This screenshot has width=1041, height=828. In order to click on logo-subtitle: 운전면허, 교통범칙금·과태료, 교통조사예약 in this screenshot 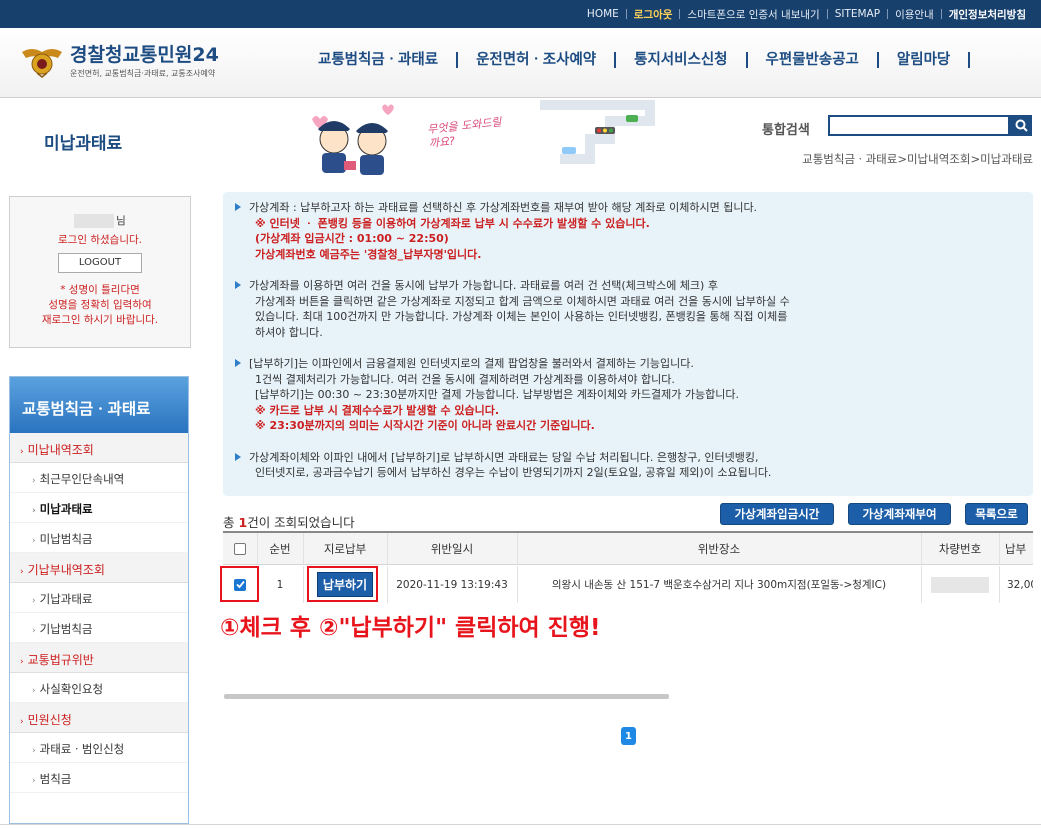, I will do `click(143, 73)`.